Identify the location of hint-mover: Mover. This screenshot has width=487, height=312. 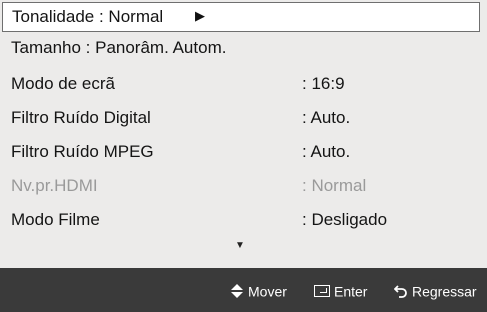
(258, 290).